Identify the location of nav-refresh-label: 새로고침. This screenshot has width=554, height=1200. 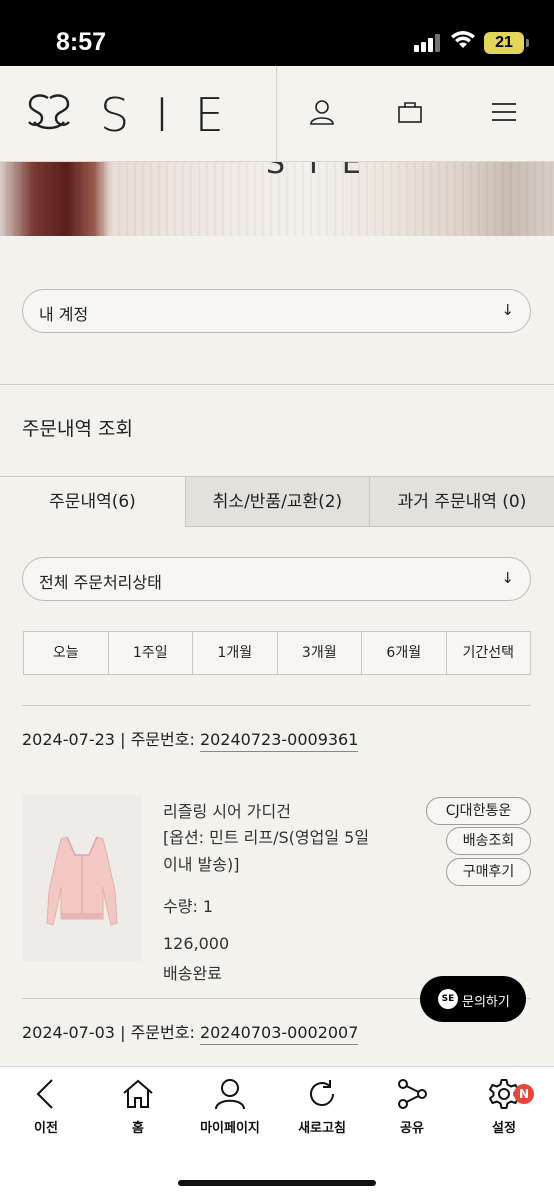
(322, 1128).